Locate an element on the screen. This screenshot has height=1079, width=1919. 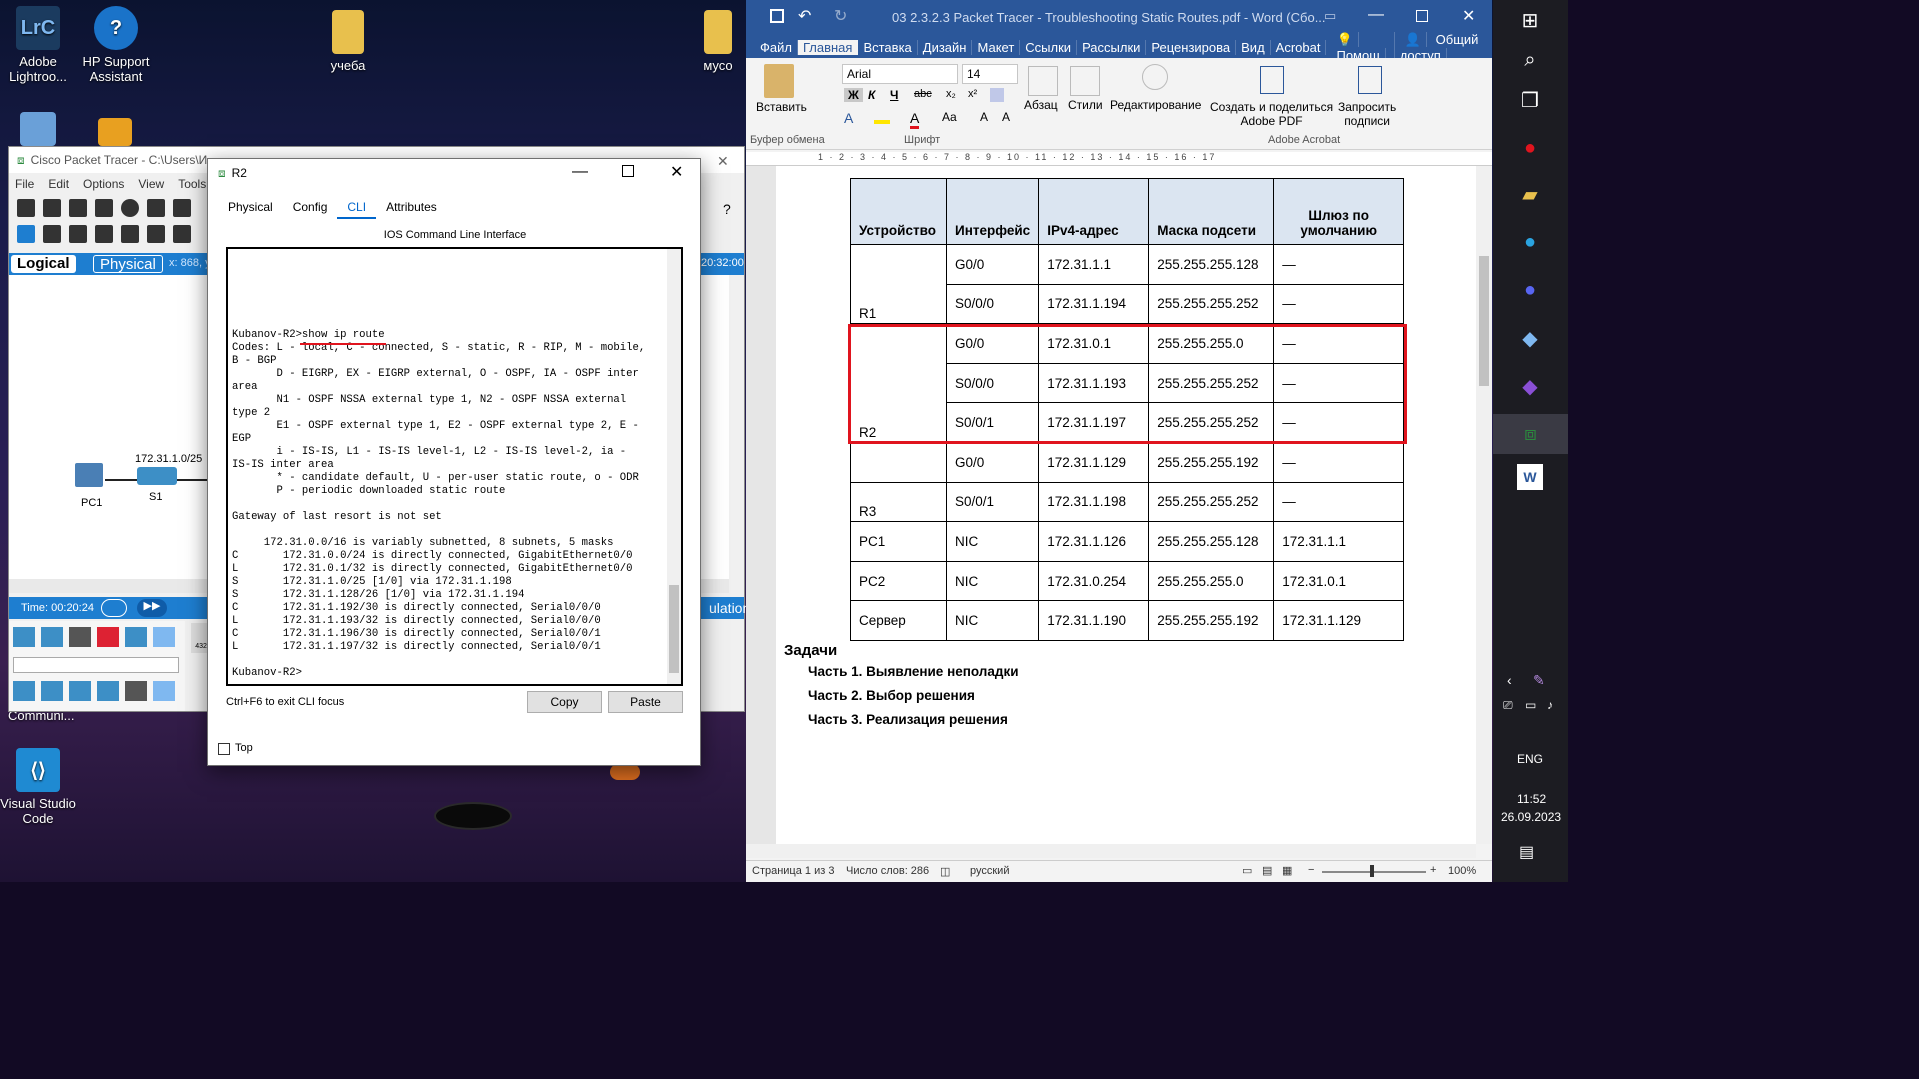
superscript-button: x² is located at coordinates (972, 94).